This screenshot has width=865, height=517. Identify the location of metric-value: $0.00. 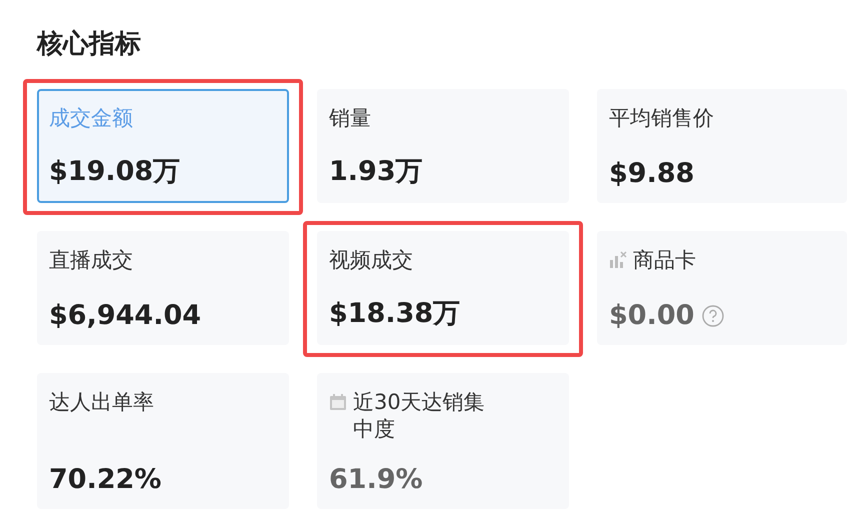
(651, 315).